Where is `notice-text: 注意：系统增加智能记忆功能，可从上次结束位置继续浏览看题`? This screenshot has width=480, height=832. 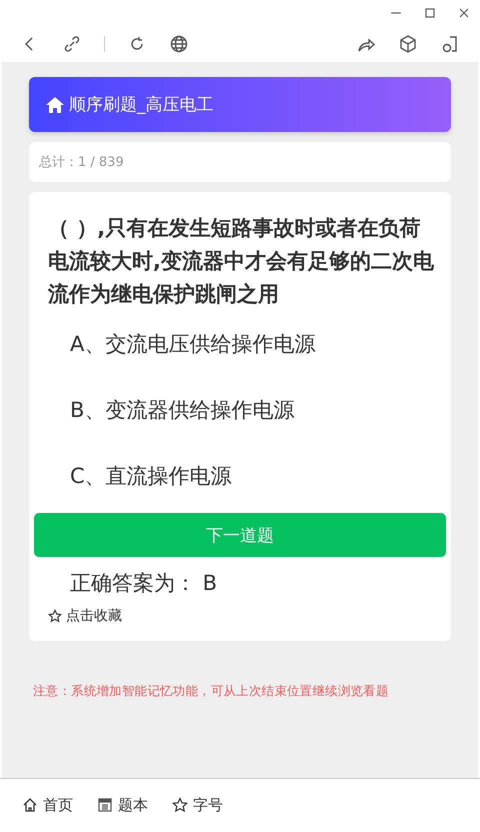 notice-text: 注意：系统增加智能记忆功能，可从上次结束位置继续浏览看题 is located at coordinates (211, 691).